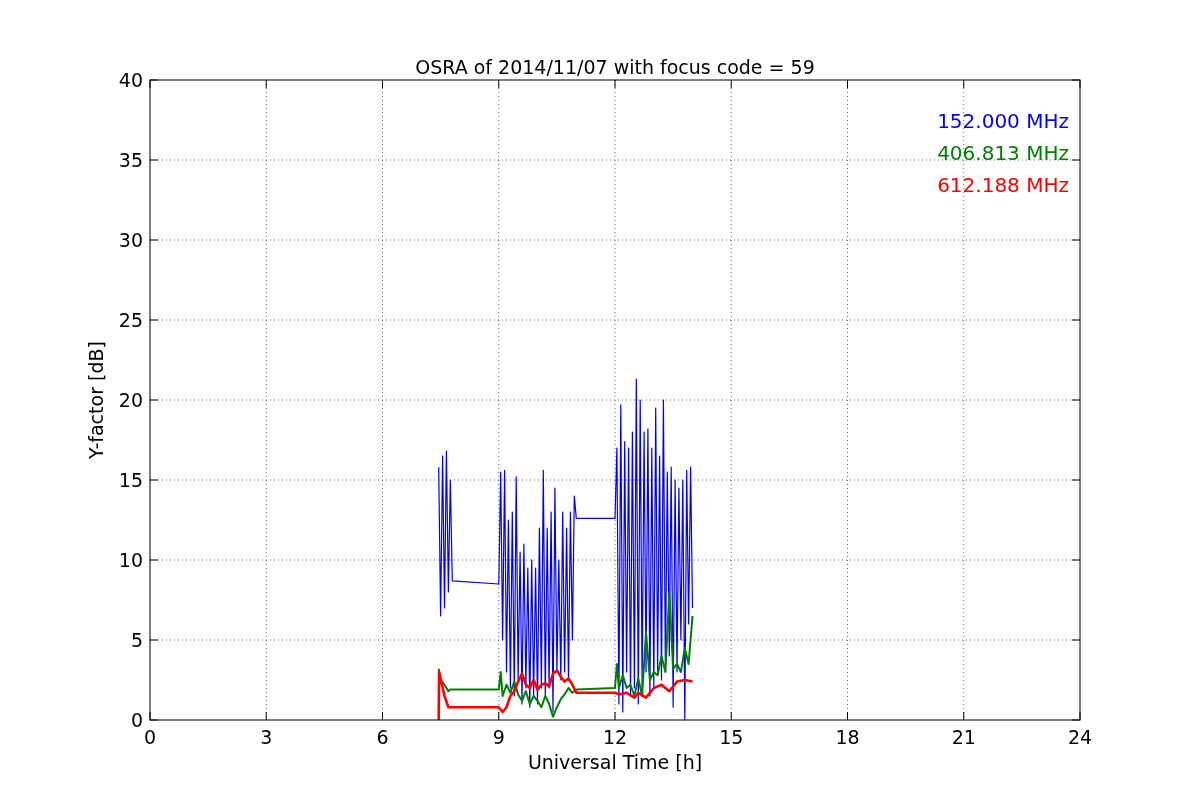  Describe the element at coordinates (382, 737) in the screenshot. I see `x-tick-label: 6` at that location.